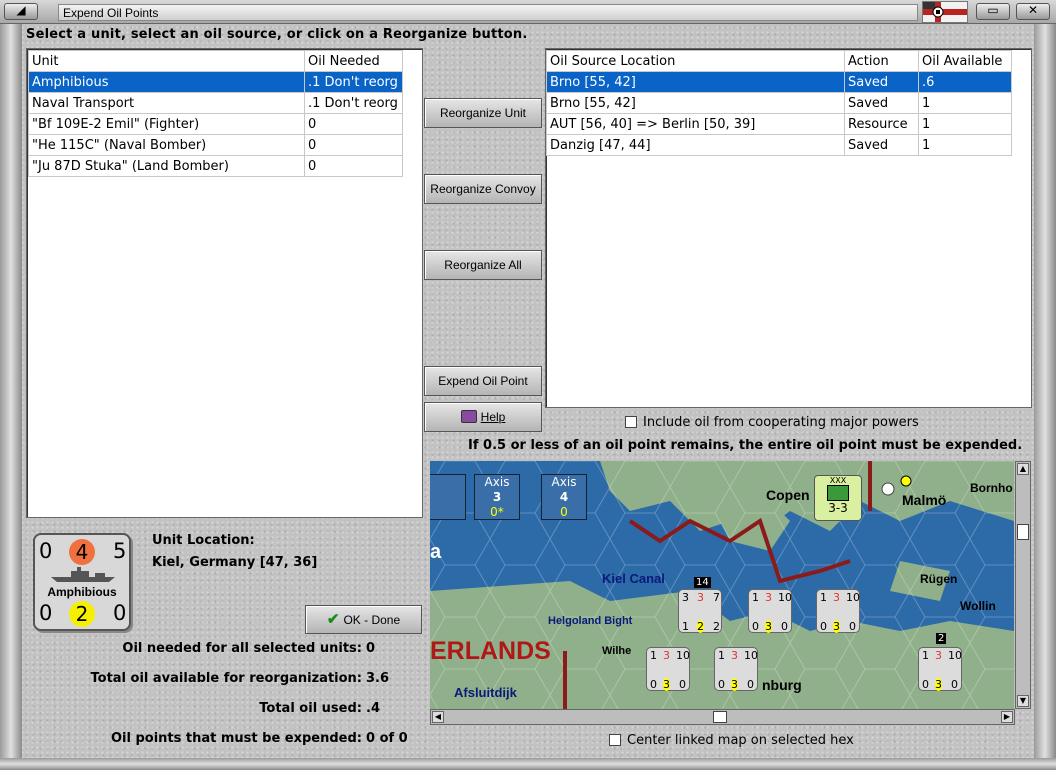 The height and width of the screenshot is (770, 1056). What do you see at coordinates (770, 611) in the screenshot?
I see `naval-counter-2: 1 3 10 0 3 0` at bounding box center [770, 611].